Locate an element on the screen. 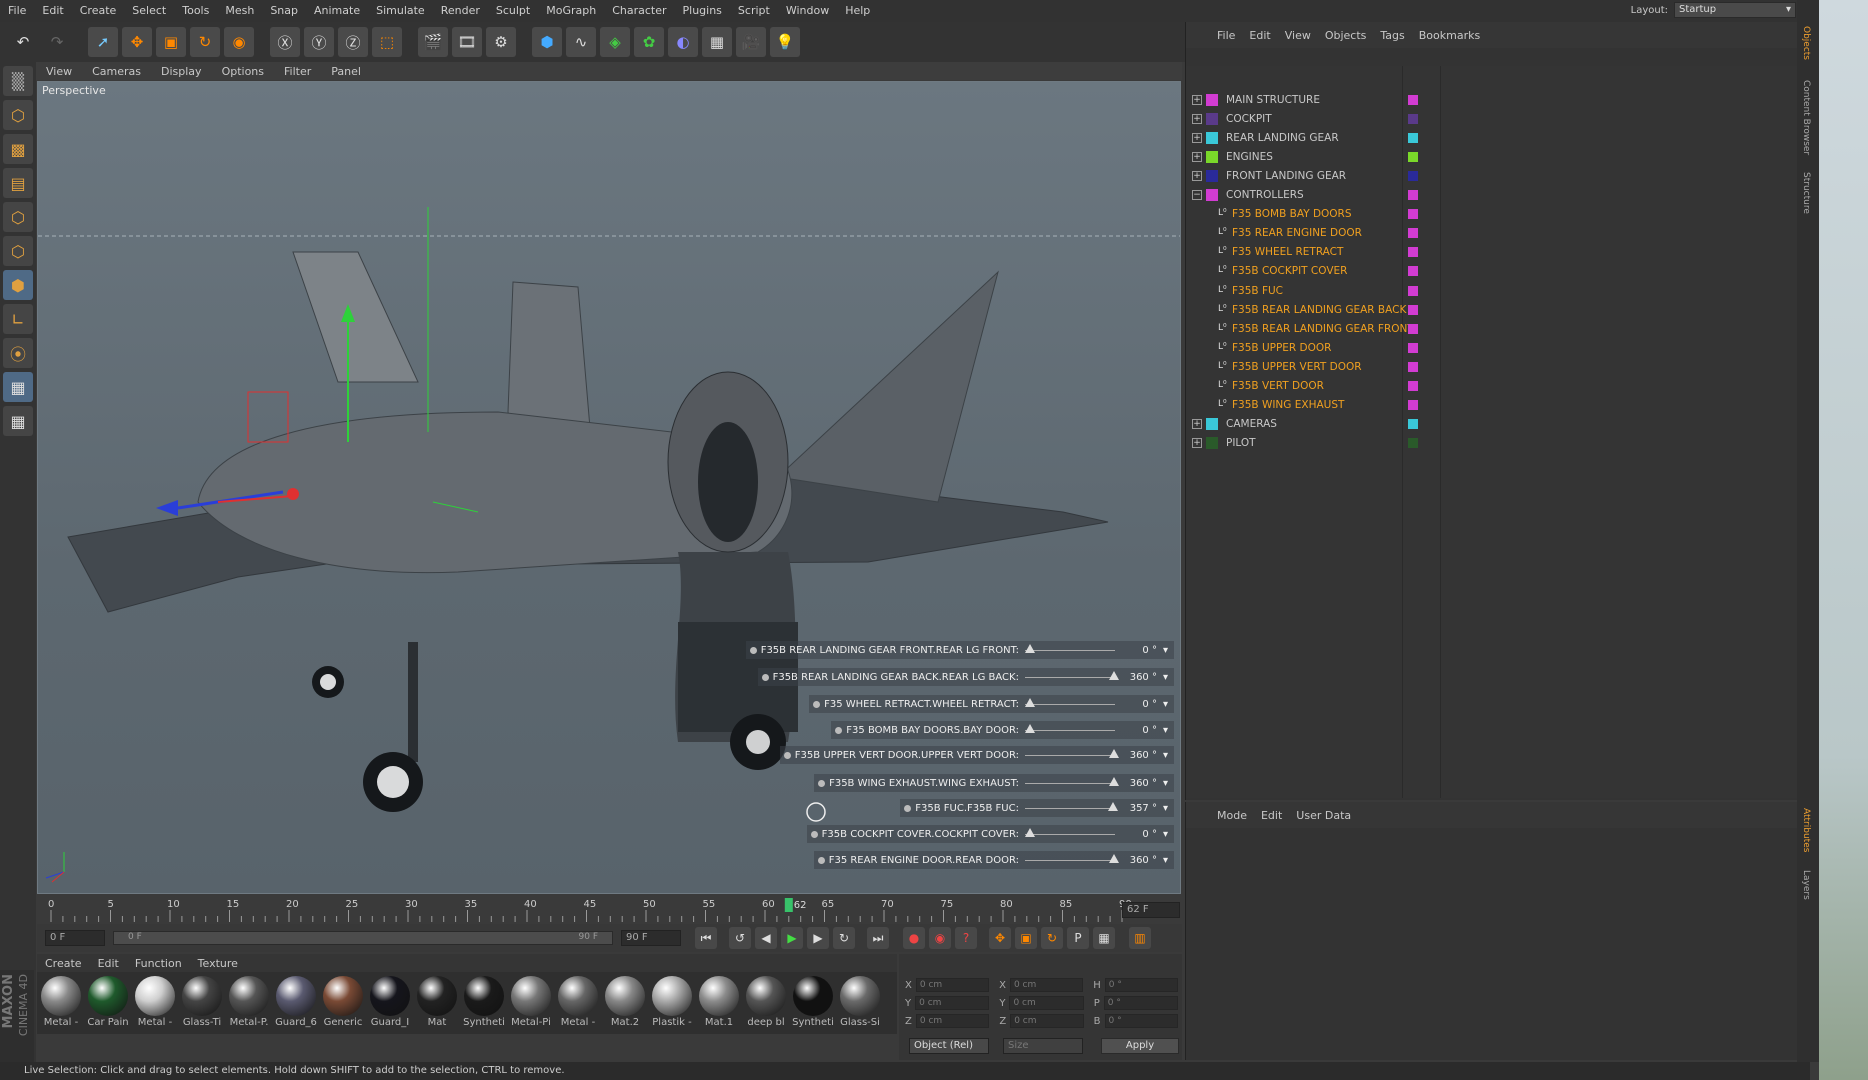 The image size is (1868, 1080). material-swatch: Guard_I is located at coordinates (390, 1003).